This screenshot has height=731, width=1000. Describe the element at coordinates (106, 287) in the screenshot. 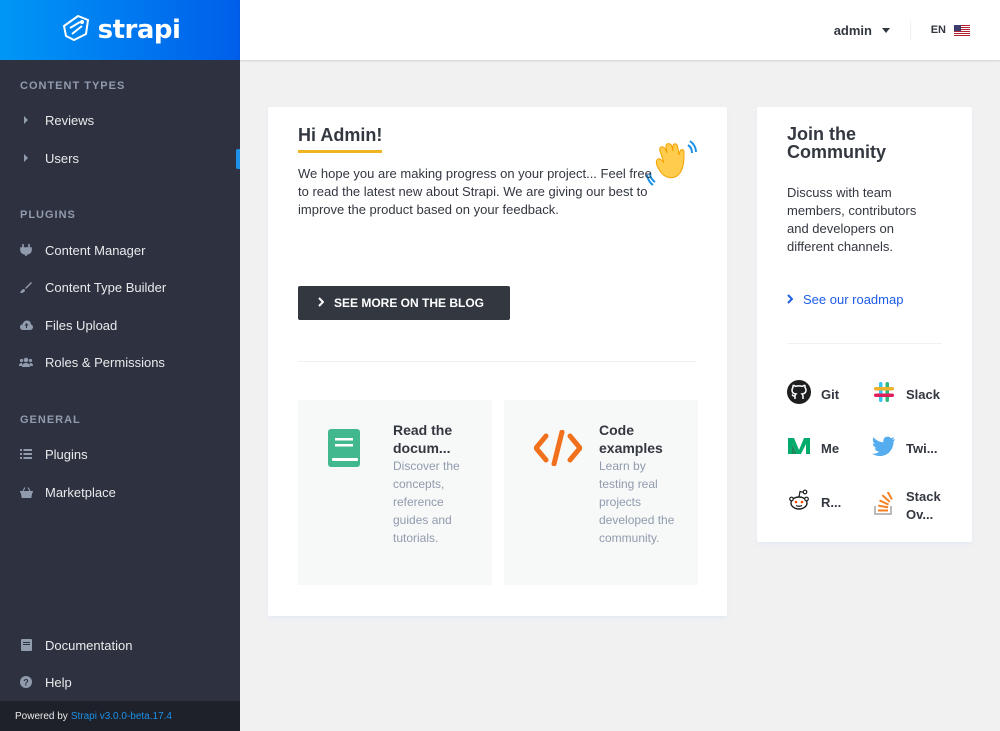

I see `sidebar-item-label: Content Type Builder` at that location.